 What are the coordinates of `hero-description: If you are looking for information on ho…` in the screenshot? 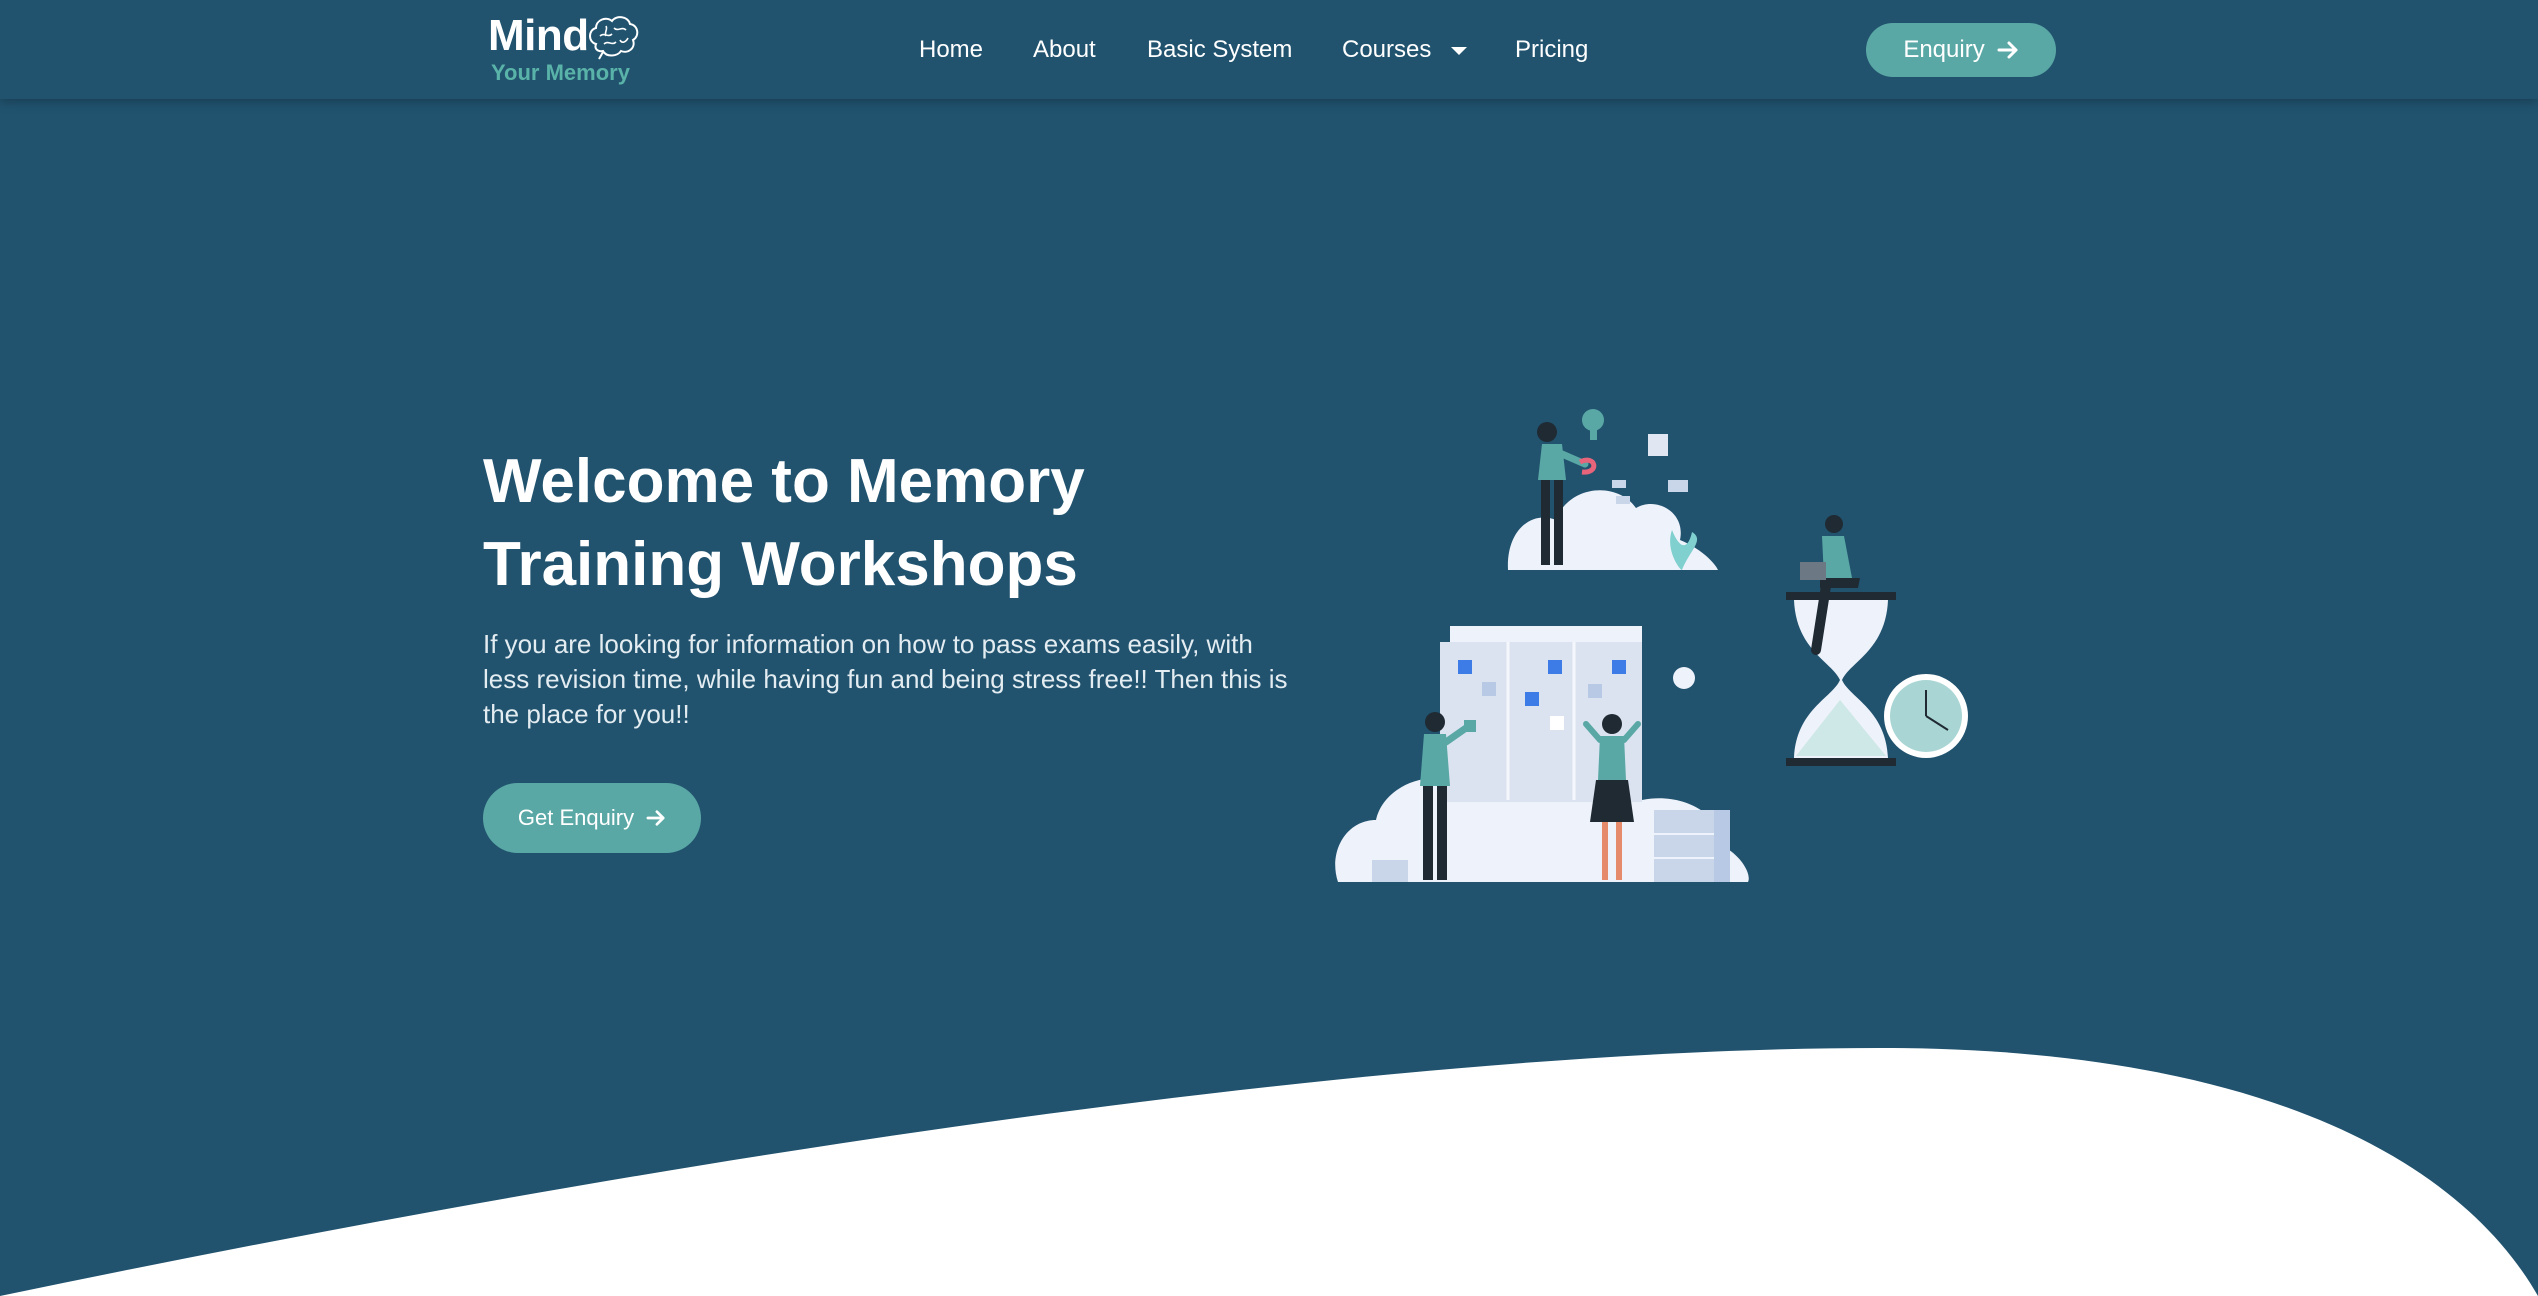 It's located at (885, 679).